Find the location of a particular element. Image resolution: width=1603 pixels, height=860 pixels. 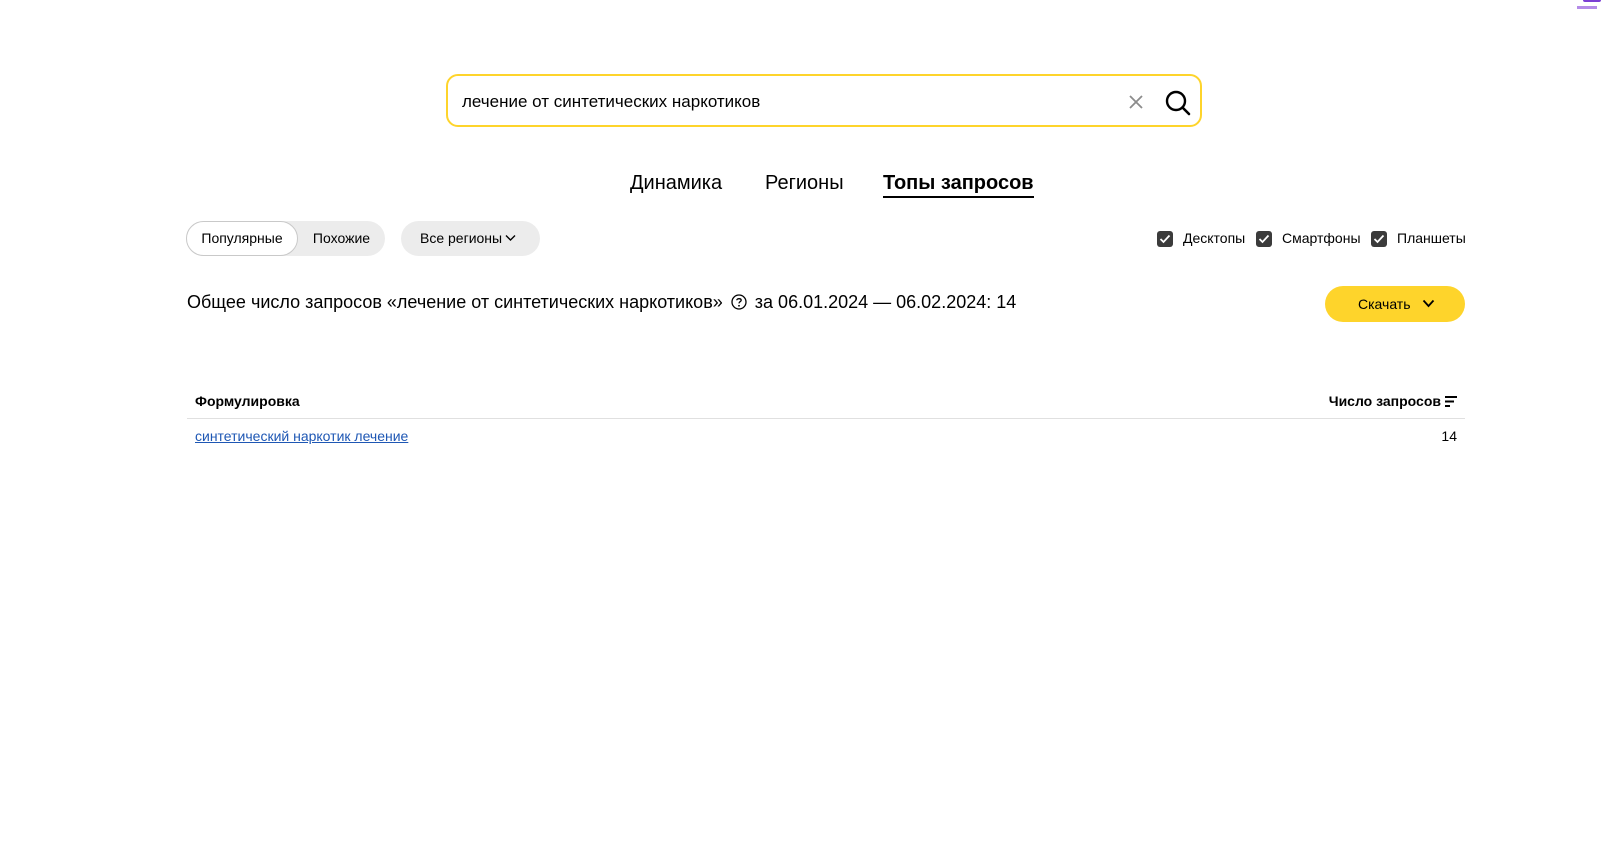

search-box is located at coordinates (824, 100).